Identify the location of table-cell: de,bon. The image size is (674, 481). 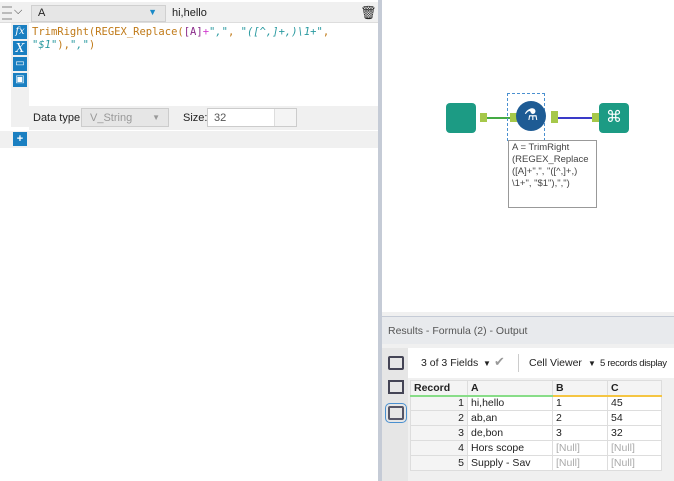
(510, 433).